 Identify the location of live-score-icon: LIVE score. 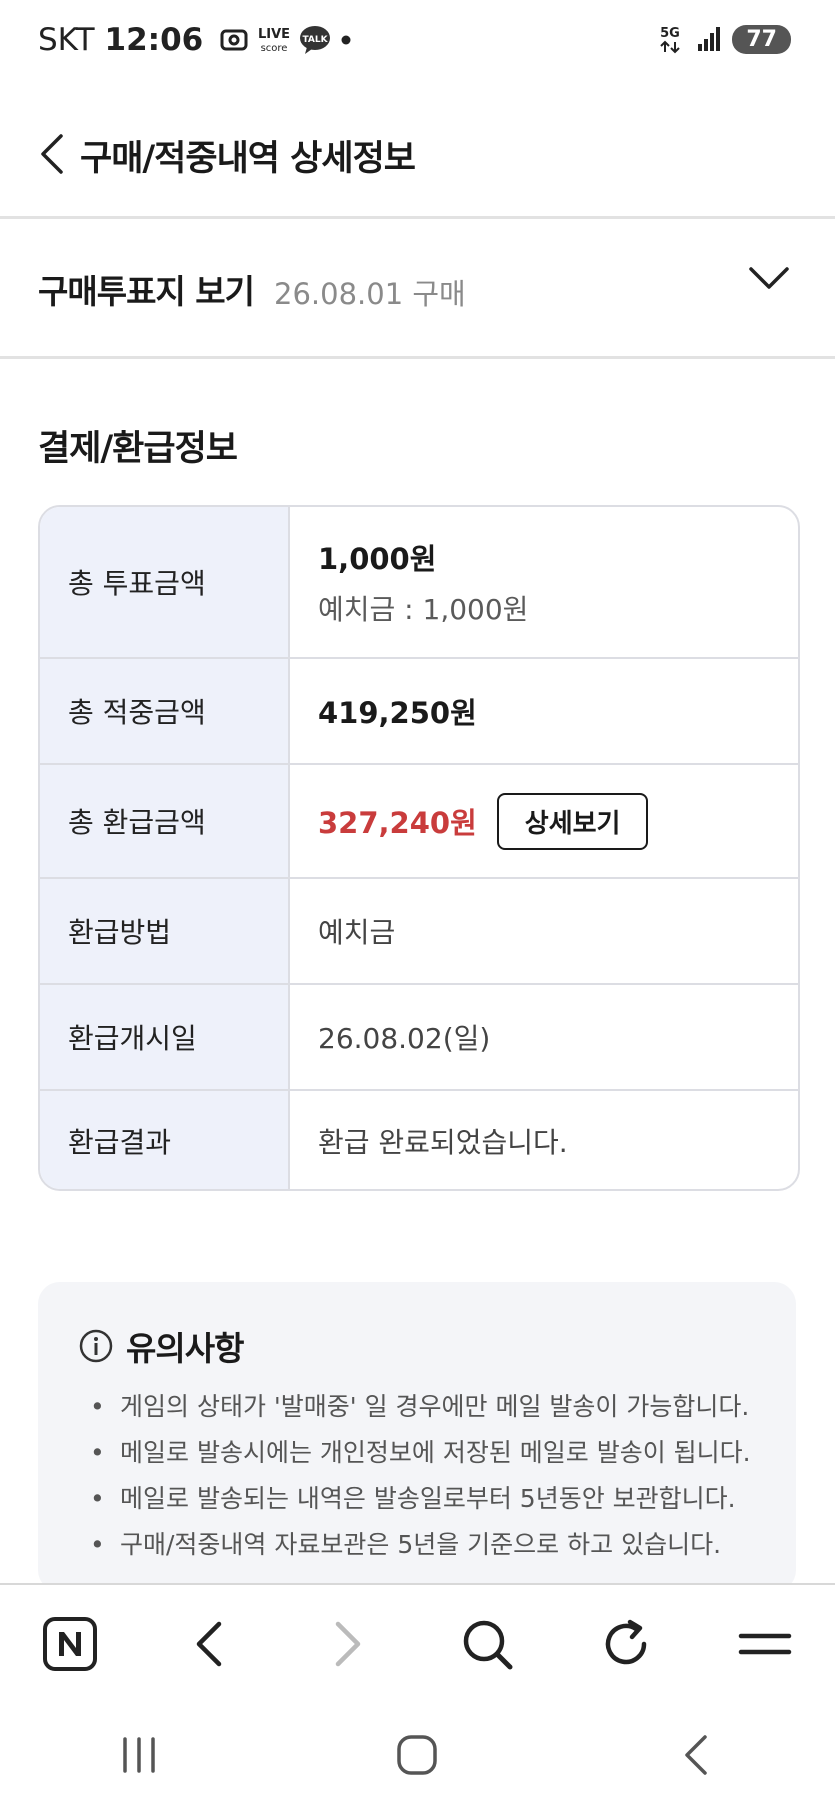
(274, 40).